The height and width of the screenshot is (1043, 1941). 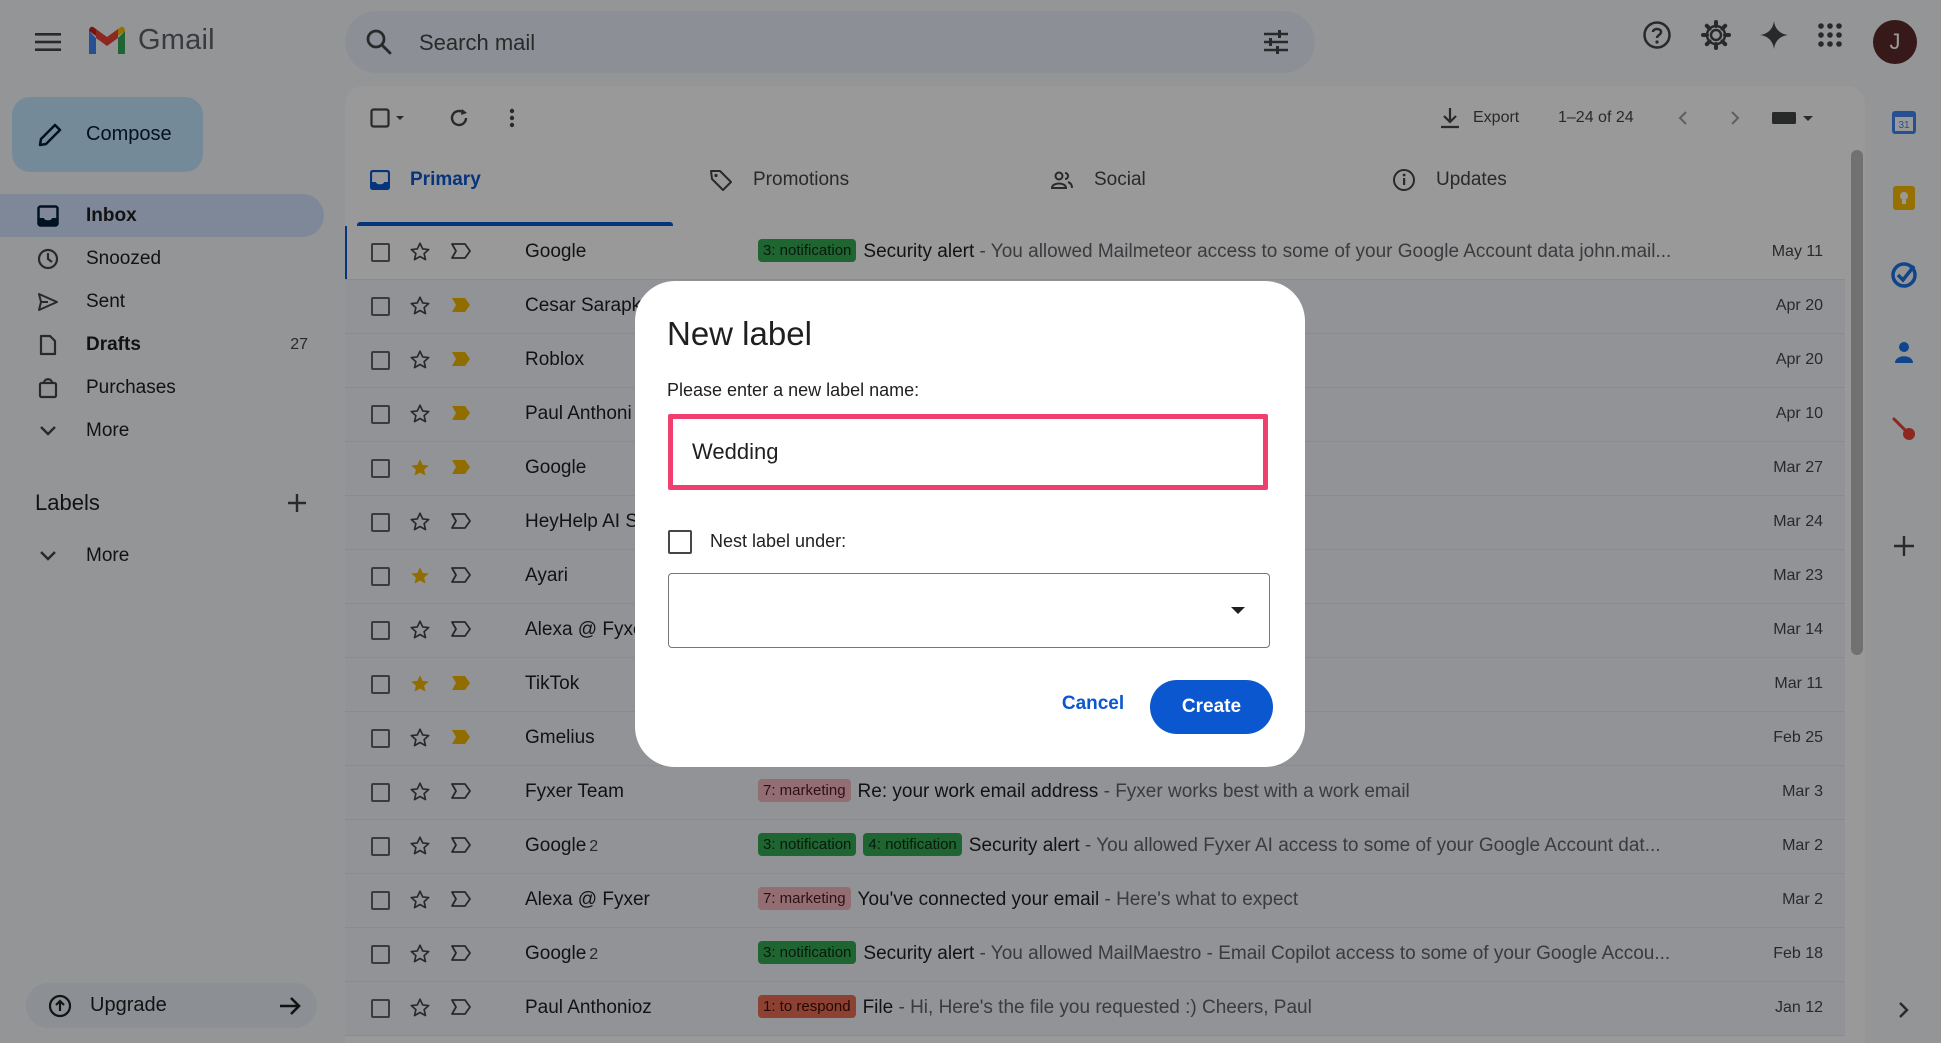 What do you see at coordinates (1211, 707) in the screenshot?
I see `create-button: Create` at bounding box center [1211, 707].